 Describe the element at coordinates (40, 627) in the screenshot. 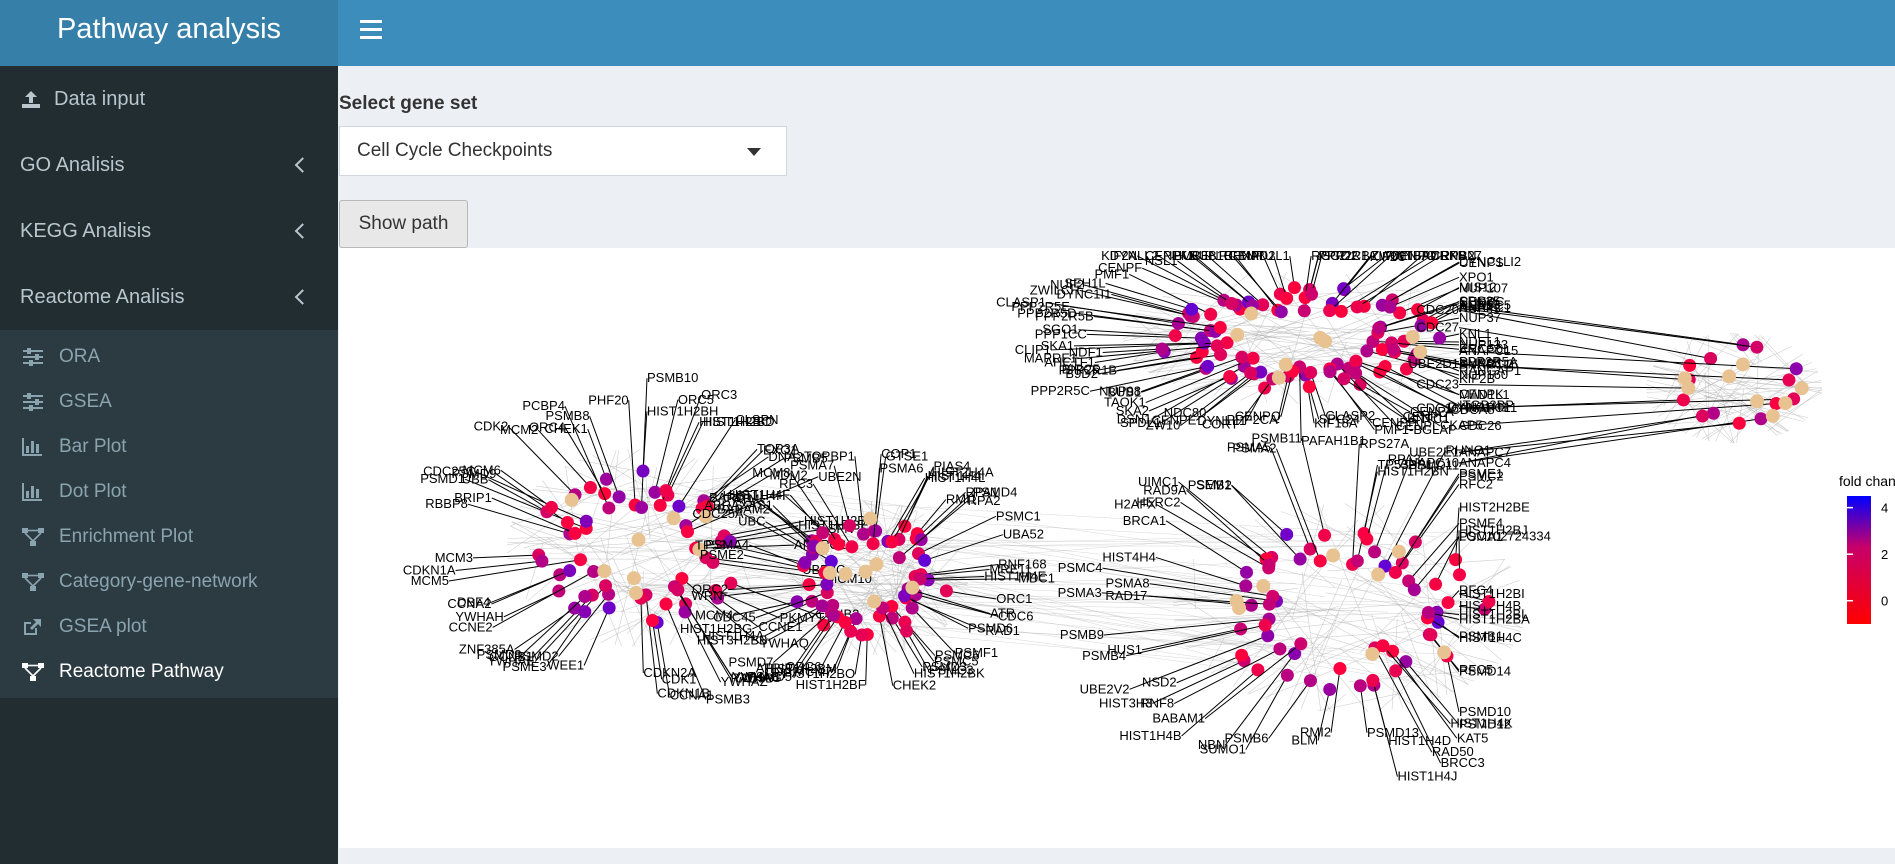

I see `external-link-icon` at that location.